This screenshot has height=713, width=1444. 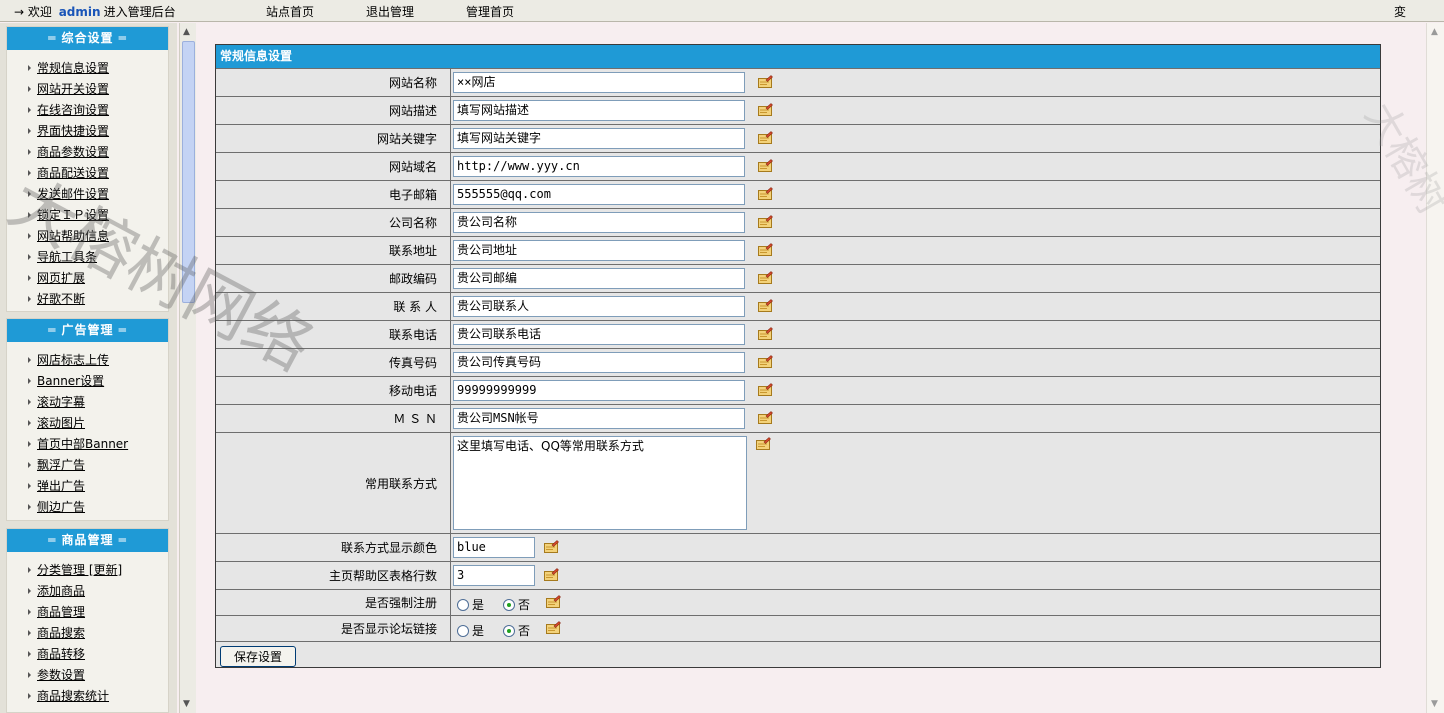 I want to click on sidebar-item-link: 弹出广告, so click(x=61, y=486).